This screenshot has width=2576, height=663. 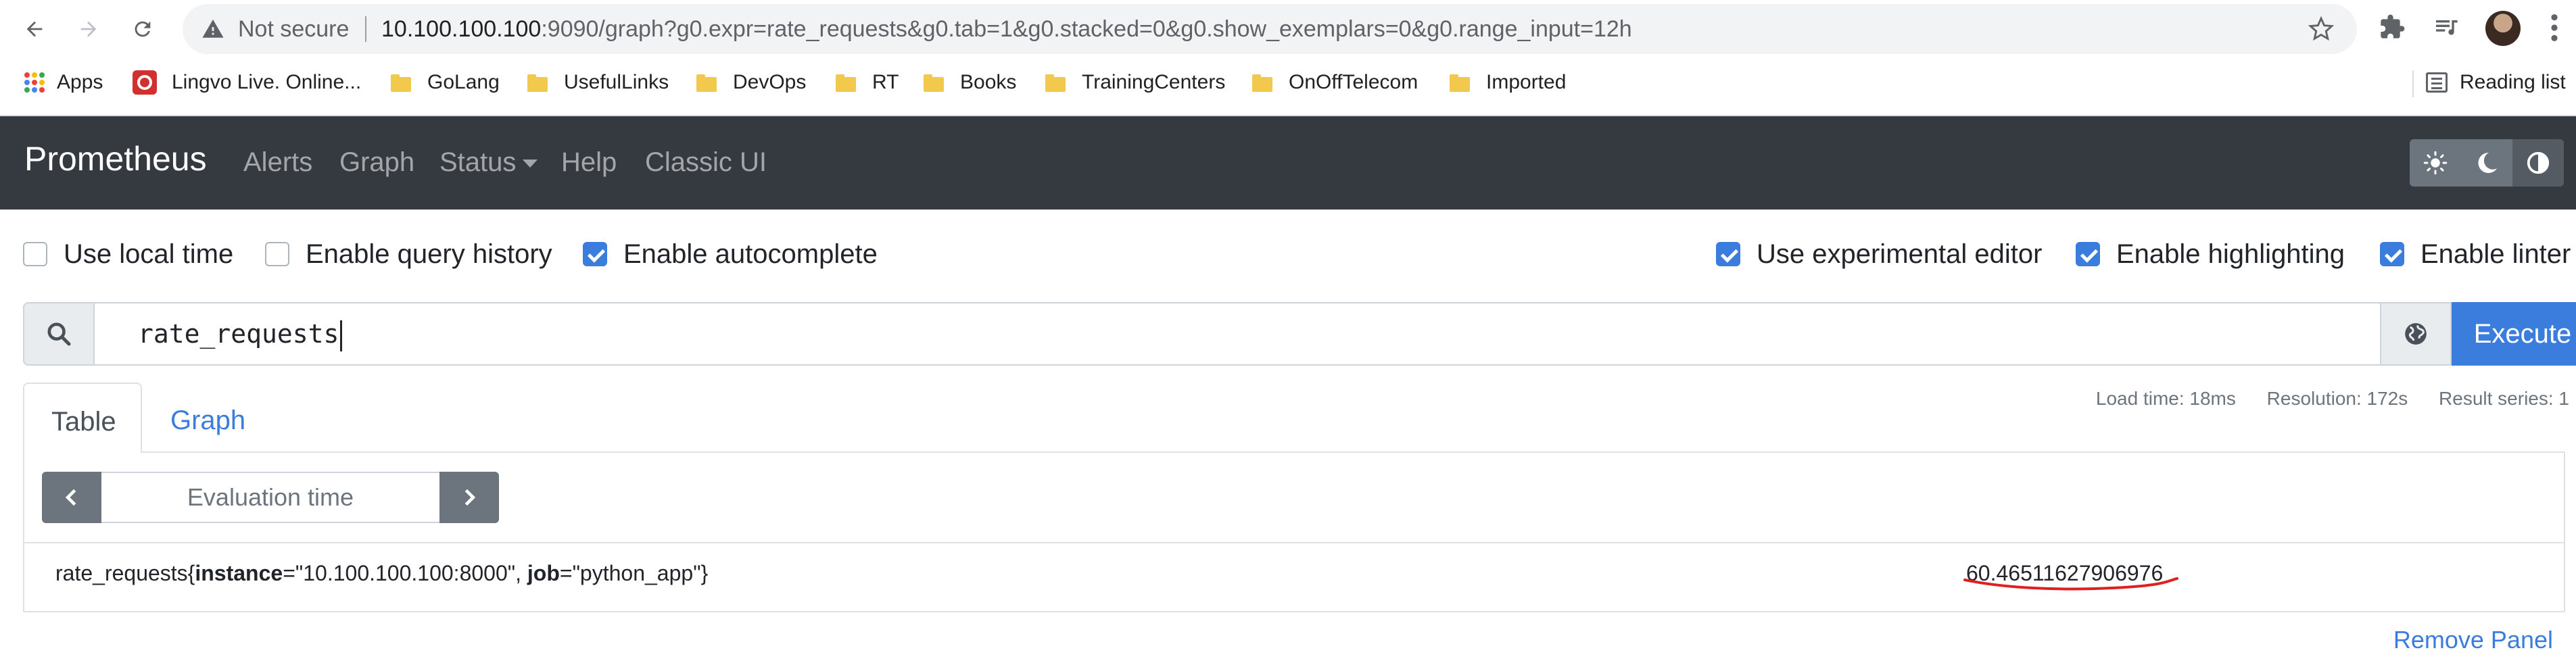 I want to click on bookmark-label: Imported, so click(x=1526, y=82).